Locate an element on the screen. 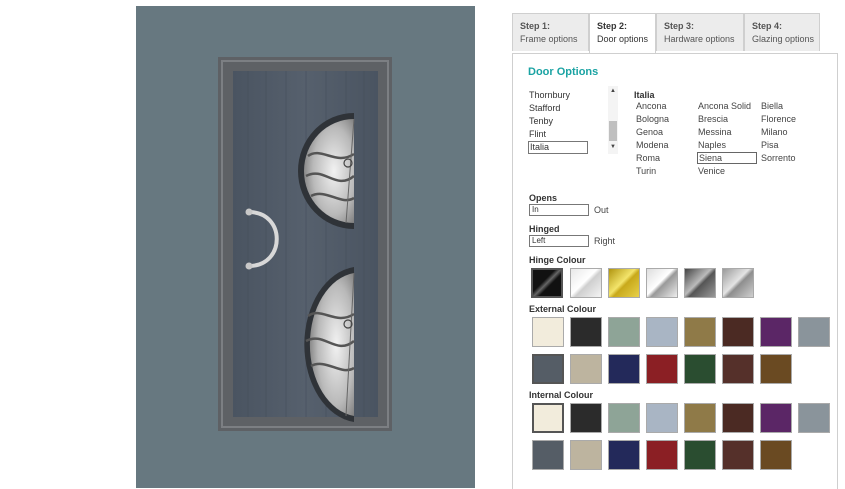 The image size is (845, 489). range-listbox-scrollbar: ▲ ▼ is located at coordinates (613, 120).